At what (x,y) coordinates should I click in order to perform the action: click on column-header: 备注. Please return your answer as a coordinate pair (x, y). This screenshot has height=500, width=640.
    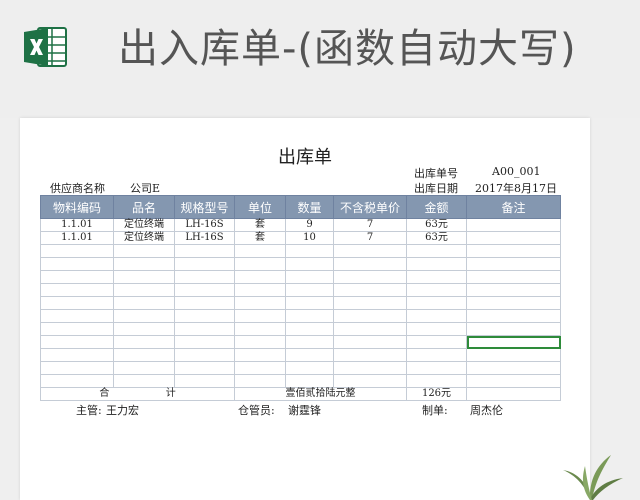
    Looking at the image, I should click on (513, 207).